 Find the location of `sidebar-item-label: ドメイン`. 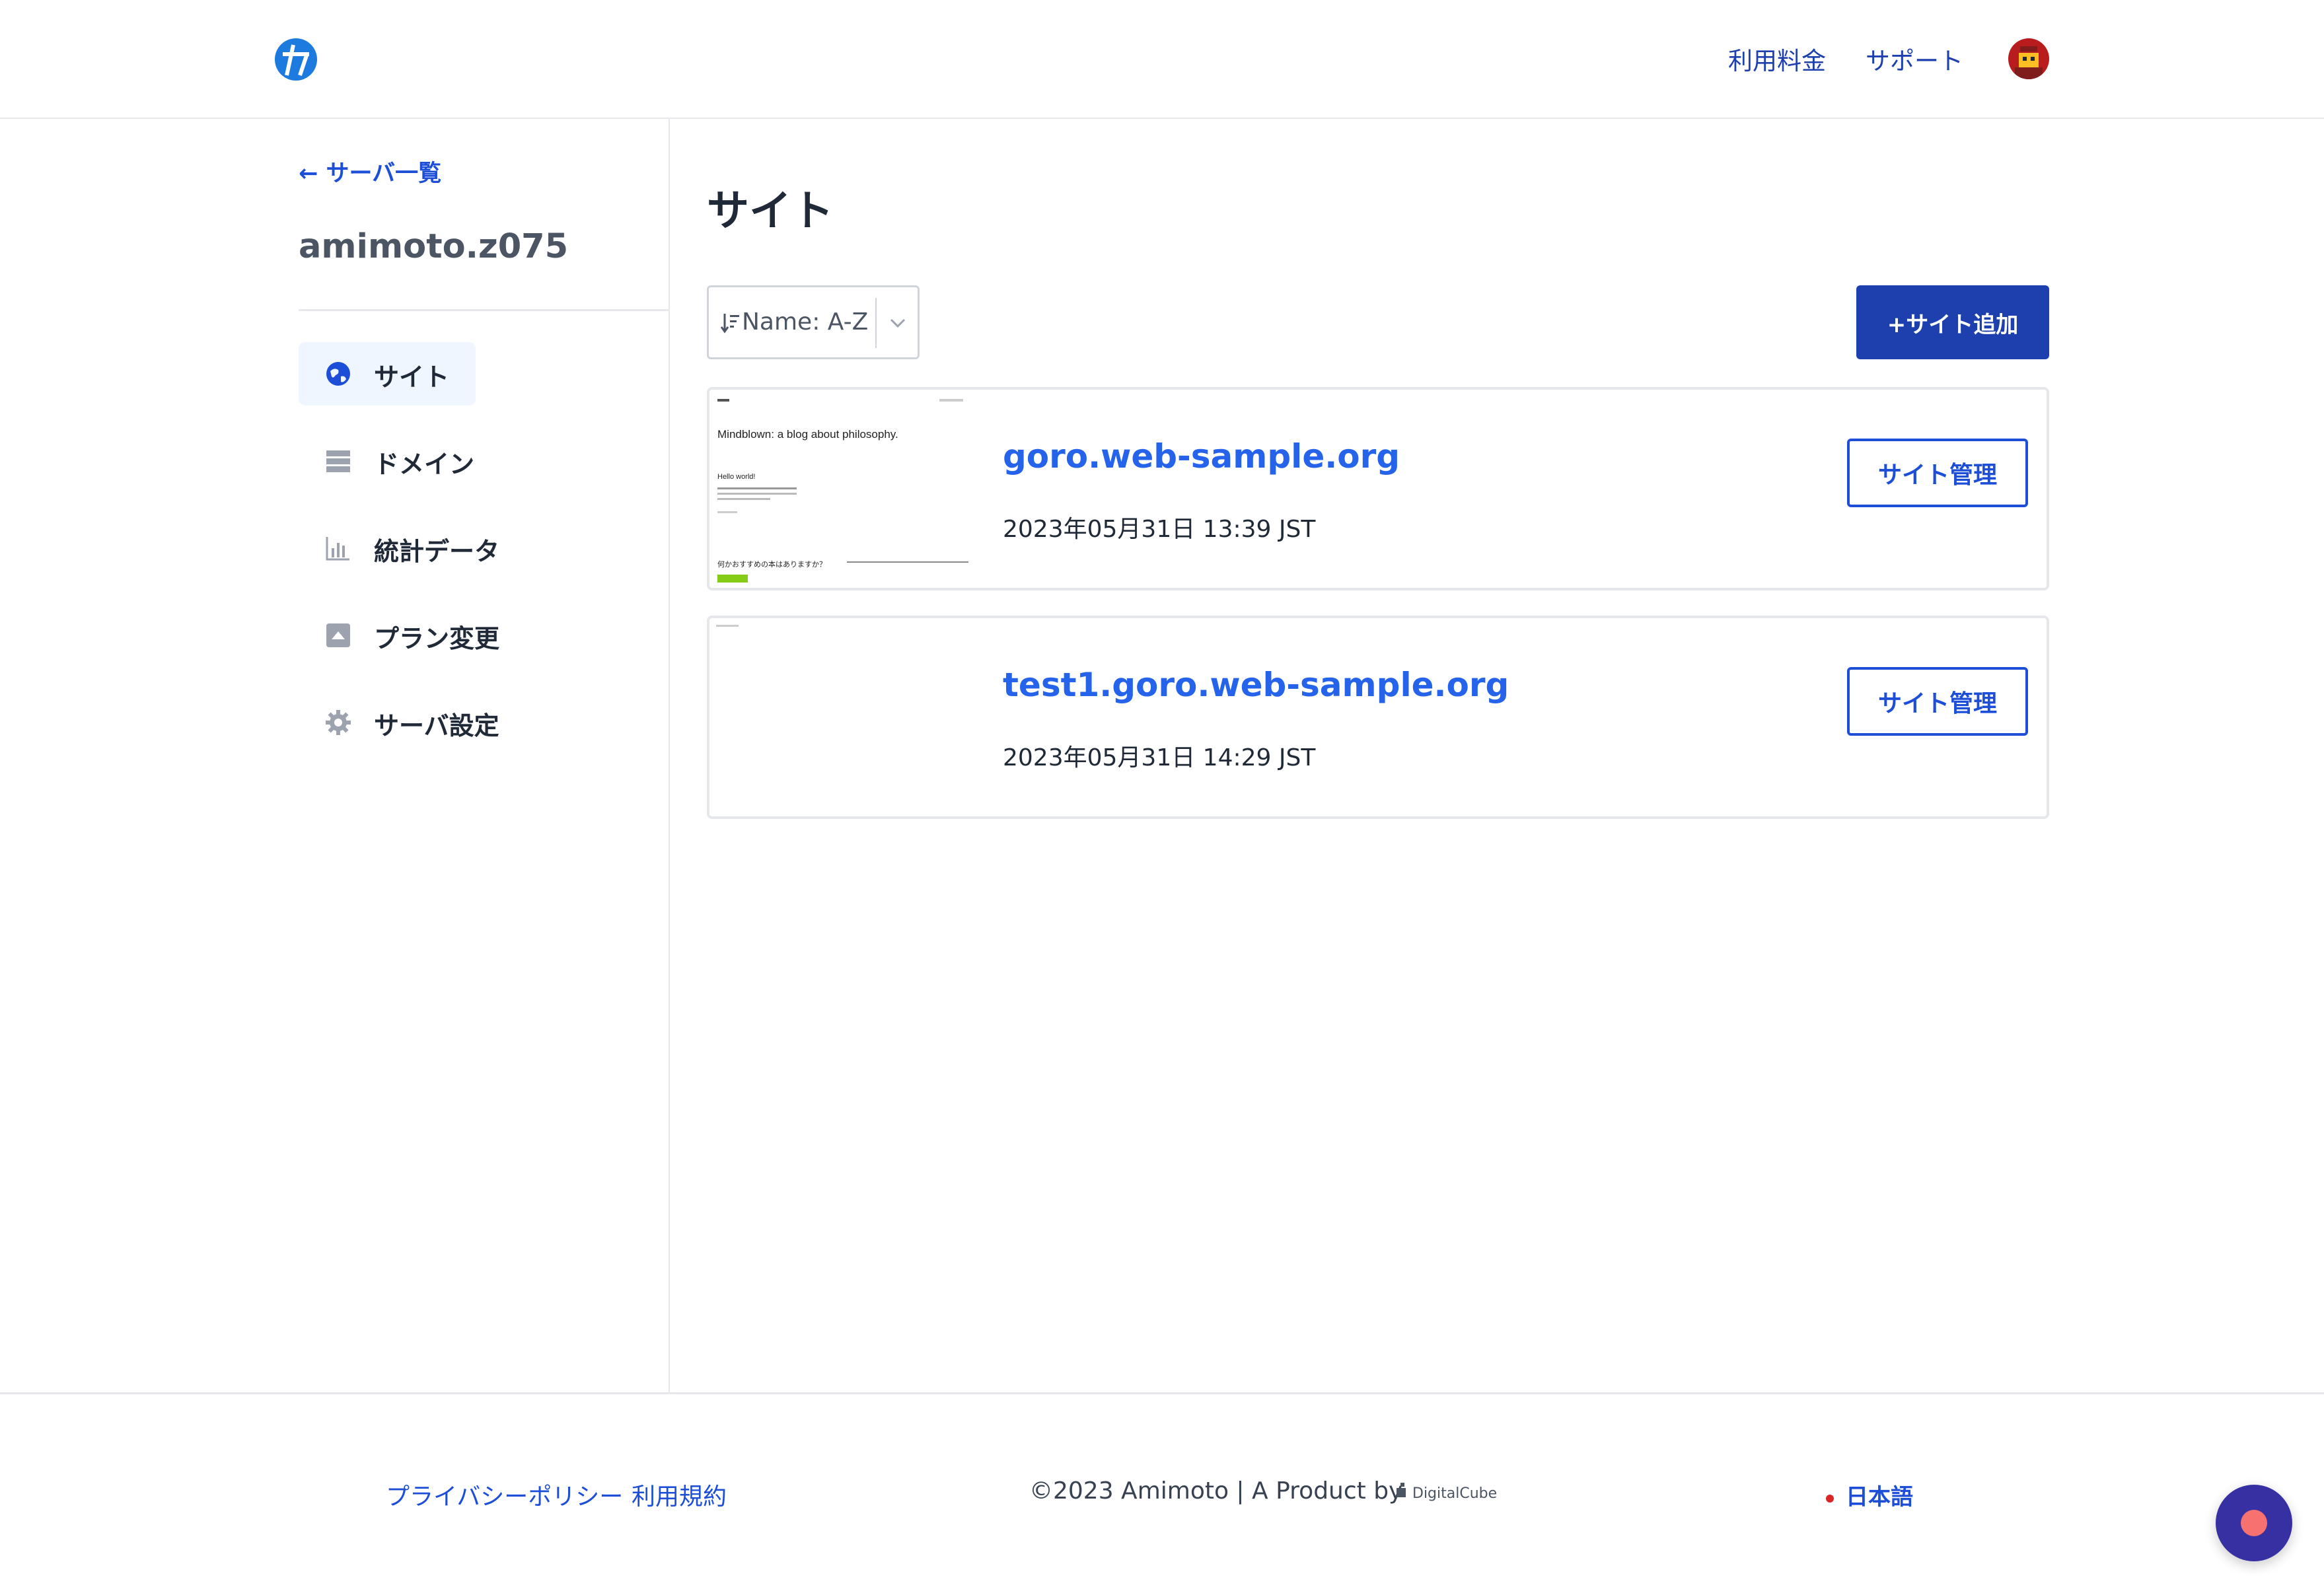

sidebar-item-label: ドメイン is located at coordinates (424, 464).